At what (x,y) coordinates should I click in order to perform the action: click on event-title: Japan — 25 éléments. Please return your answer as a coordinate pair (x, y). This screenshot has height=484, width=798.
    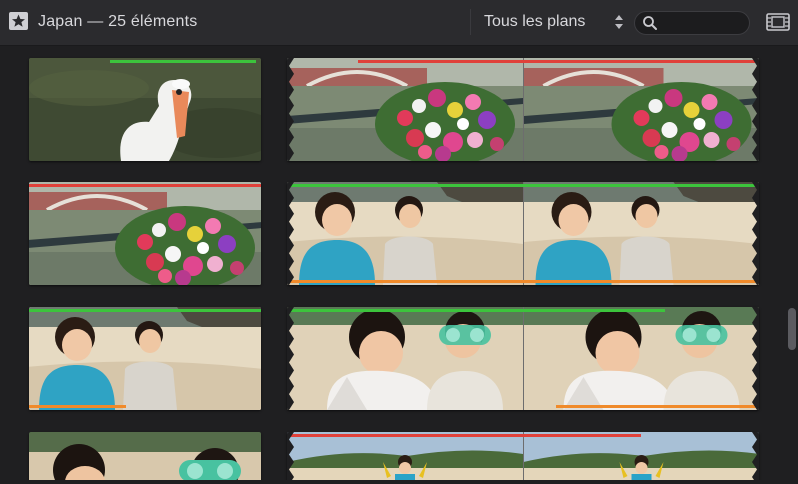
    Looking at the image, I should click on (118, 21).